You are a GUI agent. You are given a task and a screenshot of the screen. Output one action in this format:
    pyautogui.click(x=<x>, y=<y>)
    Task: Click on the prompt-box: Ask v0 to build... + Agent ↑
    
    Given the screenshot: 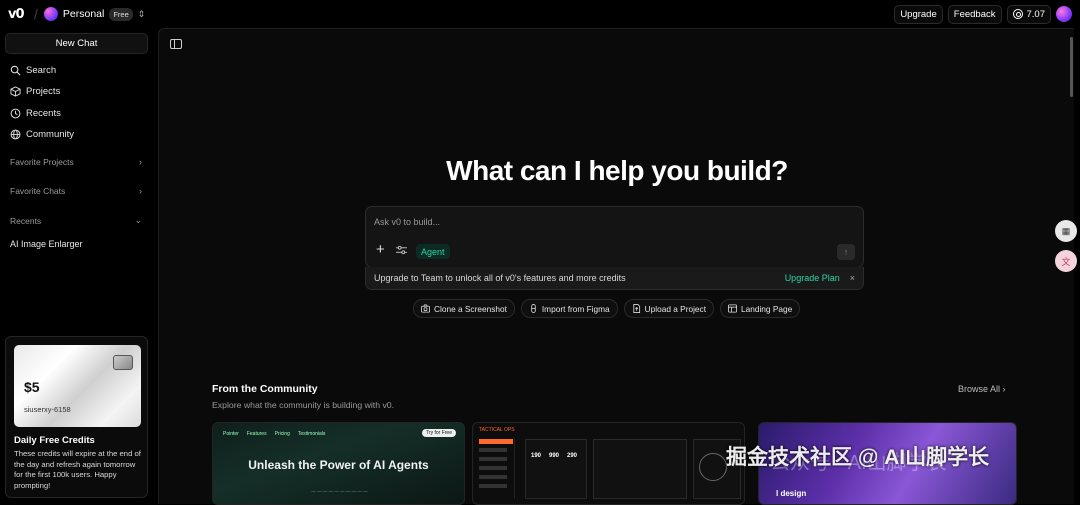 What is the action you would take?
    pyautogui.click(x=614, y=237)
    